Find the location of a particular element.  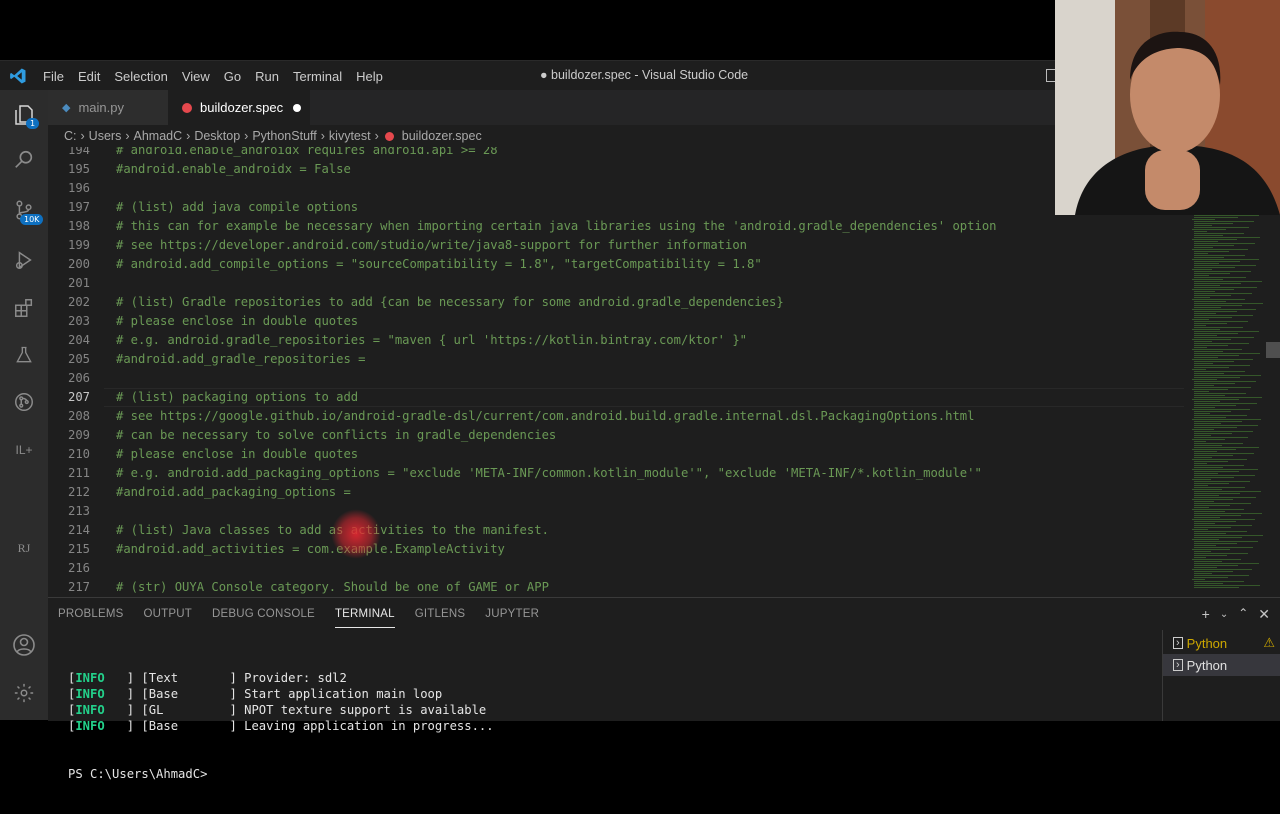

explorer-icon: 1 is located at coordinates (24, 115).